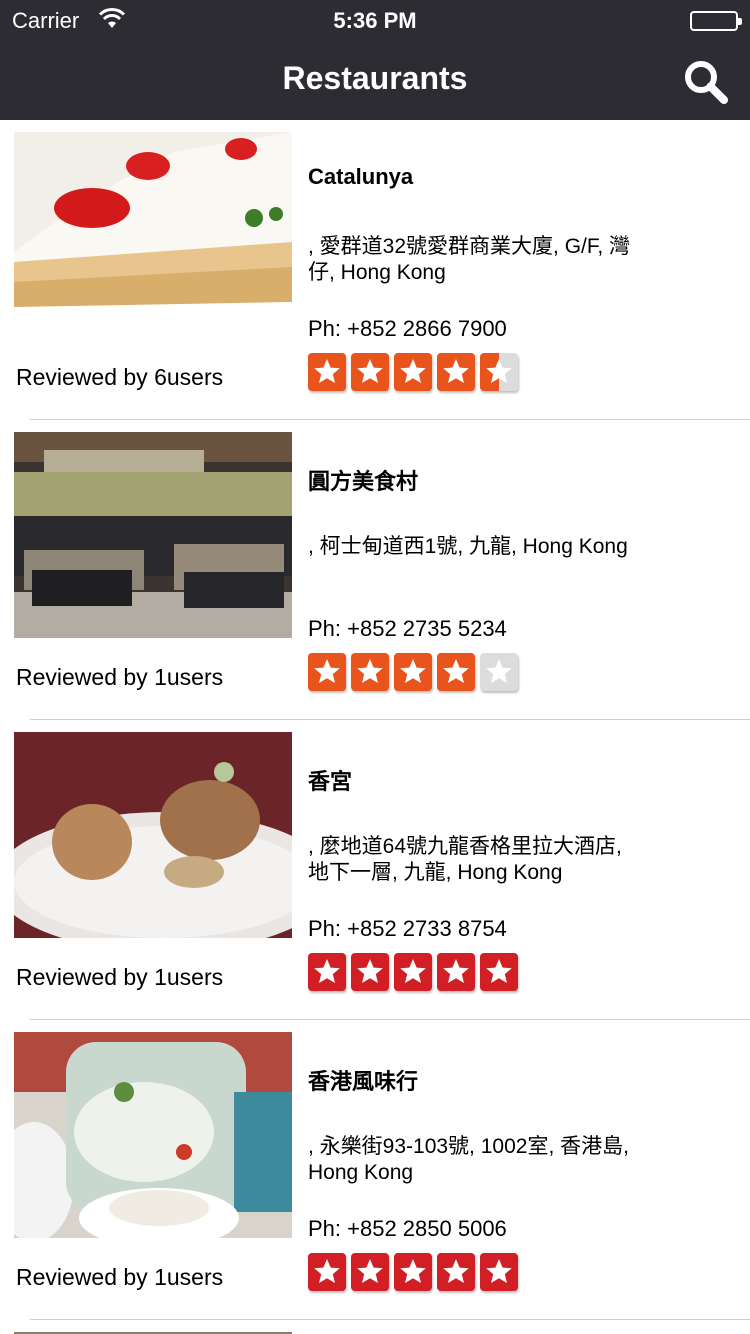  I want to click on restaurant-name: 圓方美食村, so click(363, 481).